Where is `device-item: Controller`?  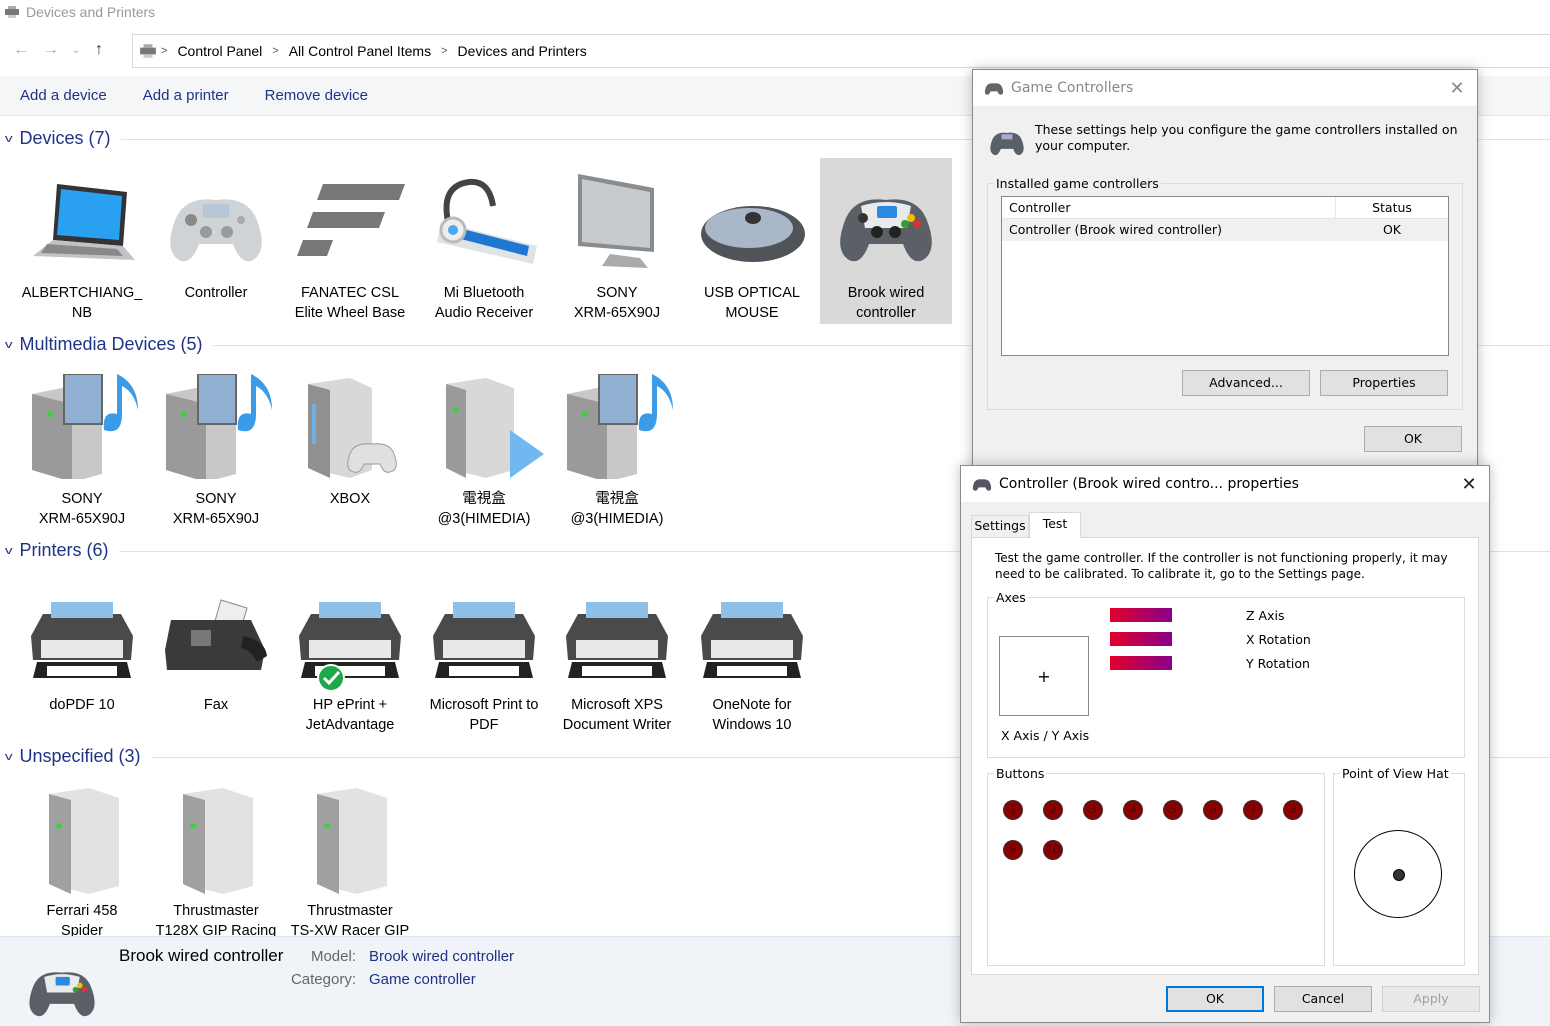
device-item: Controller is located at coordinates (216, 235).